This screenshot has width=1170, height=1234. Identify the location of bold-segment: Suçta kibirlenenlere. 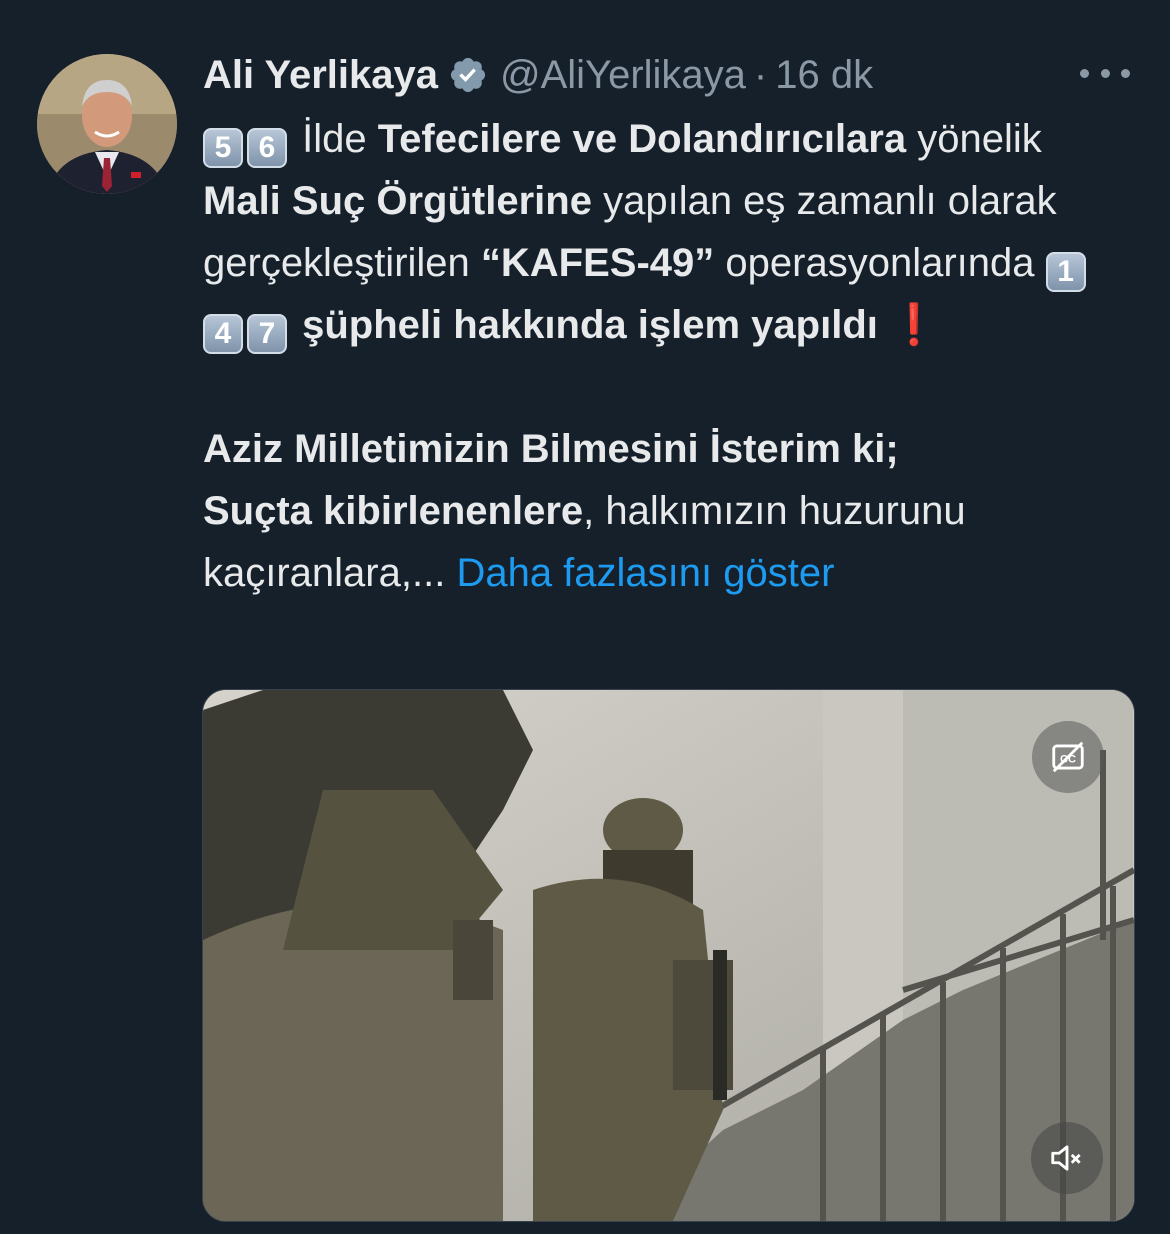
(393, 511).